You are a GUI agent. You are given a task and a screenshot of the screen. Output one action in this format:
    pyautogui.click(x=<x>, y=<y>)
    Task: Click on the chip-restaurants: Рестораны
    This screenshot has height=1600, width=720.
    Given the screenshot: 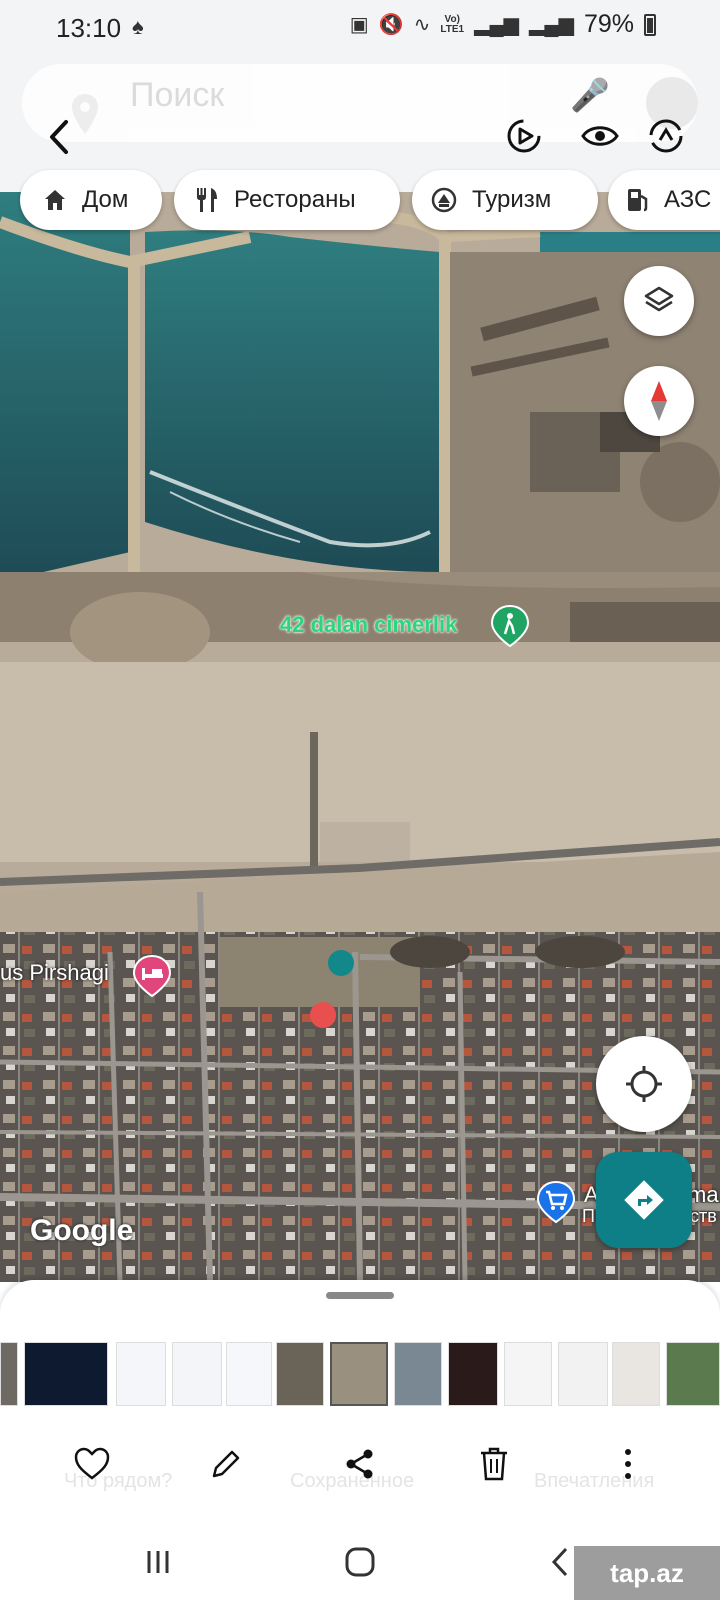 What is the action you would take?
    pyautogui.click(x=287, y=200)
    